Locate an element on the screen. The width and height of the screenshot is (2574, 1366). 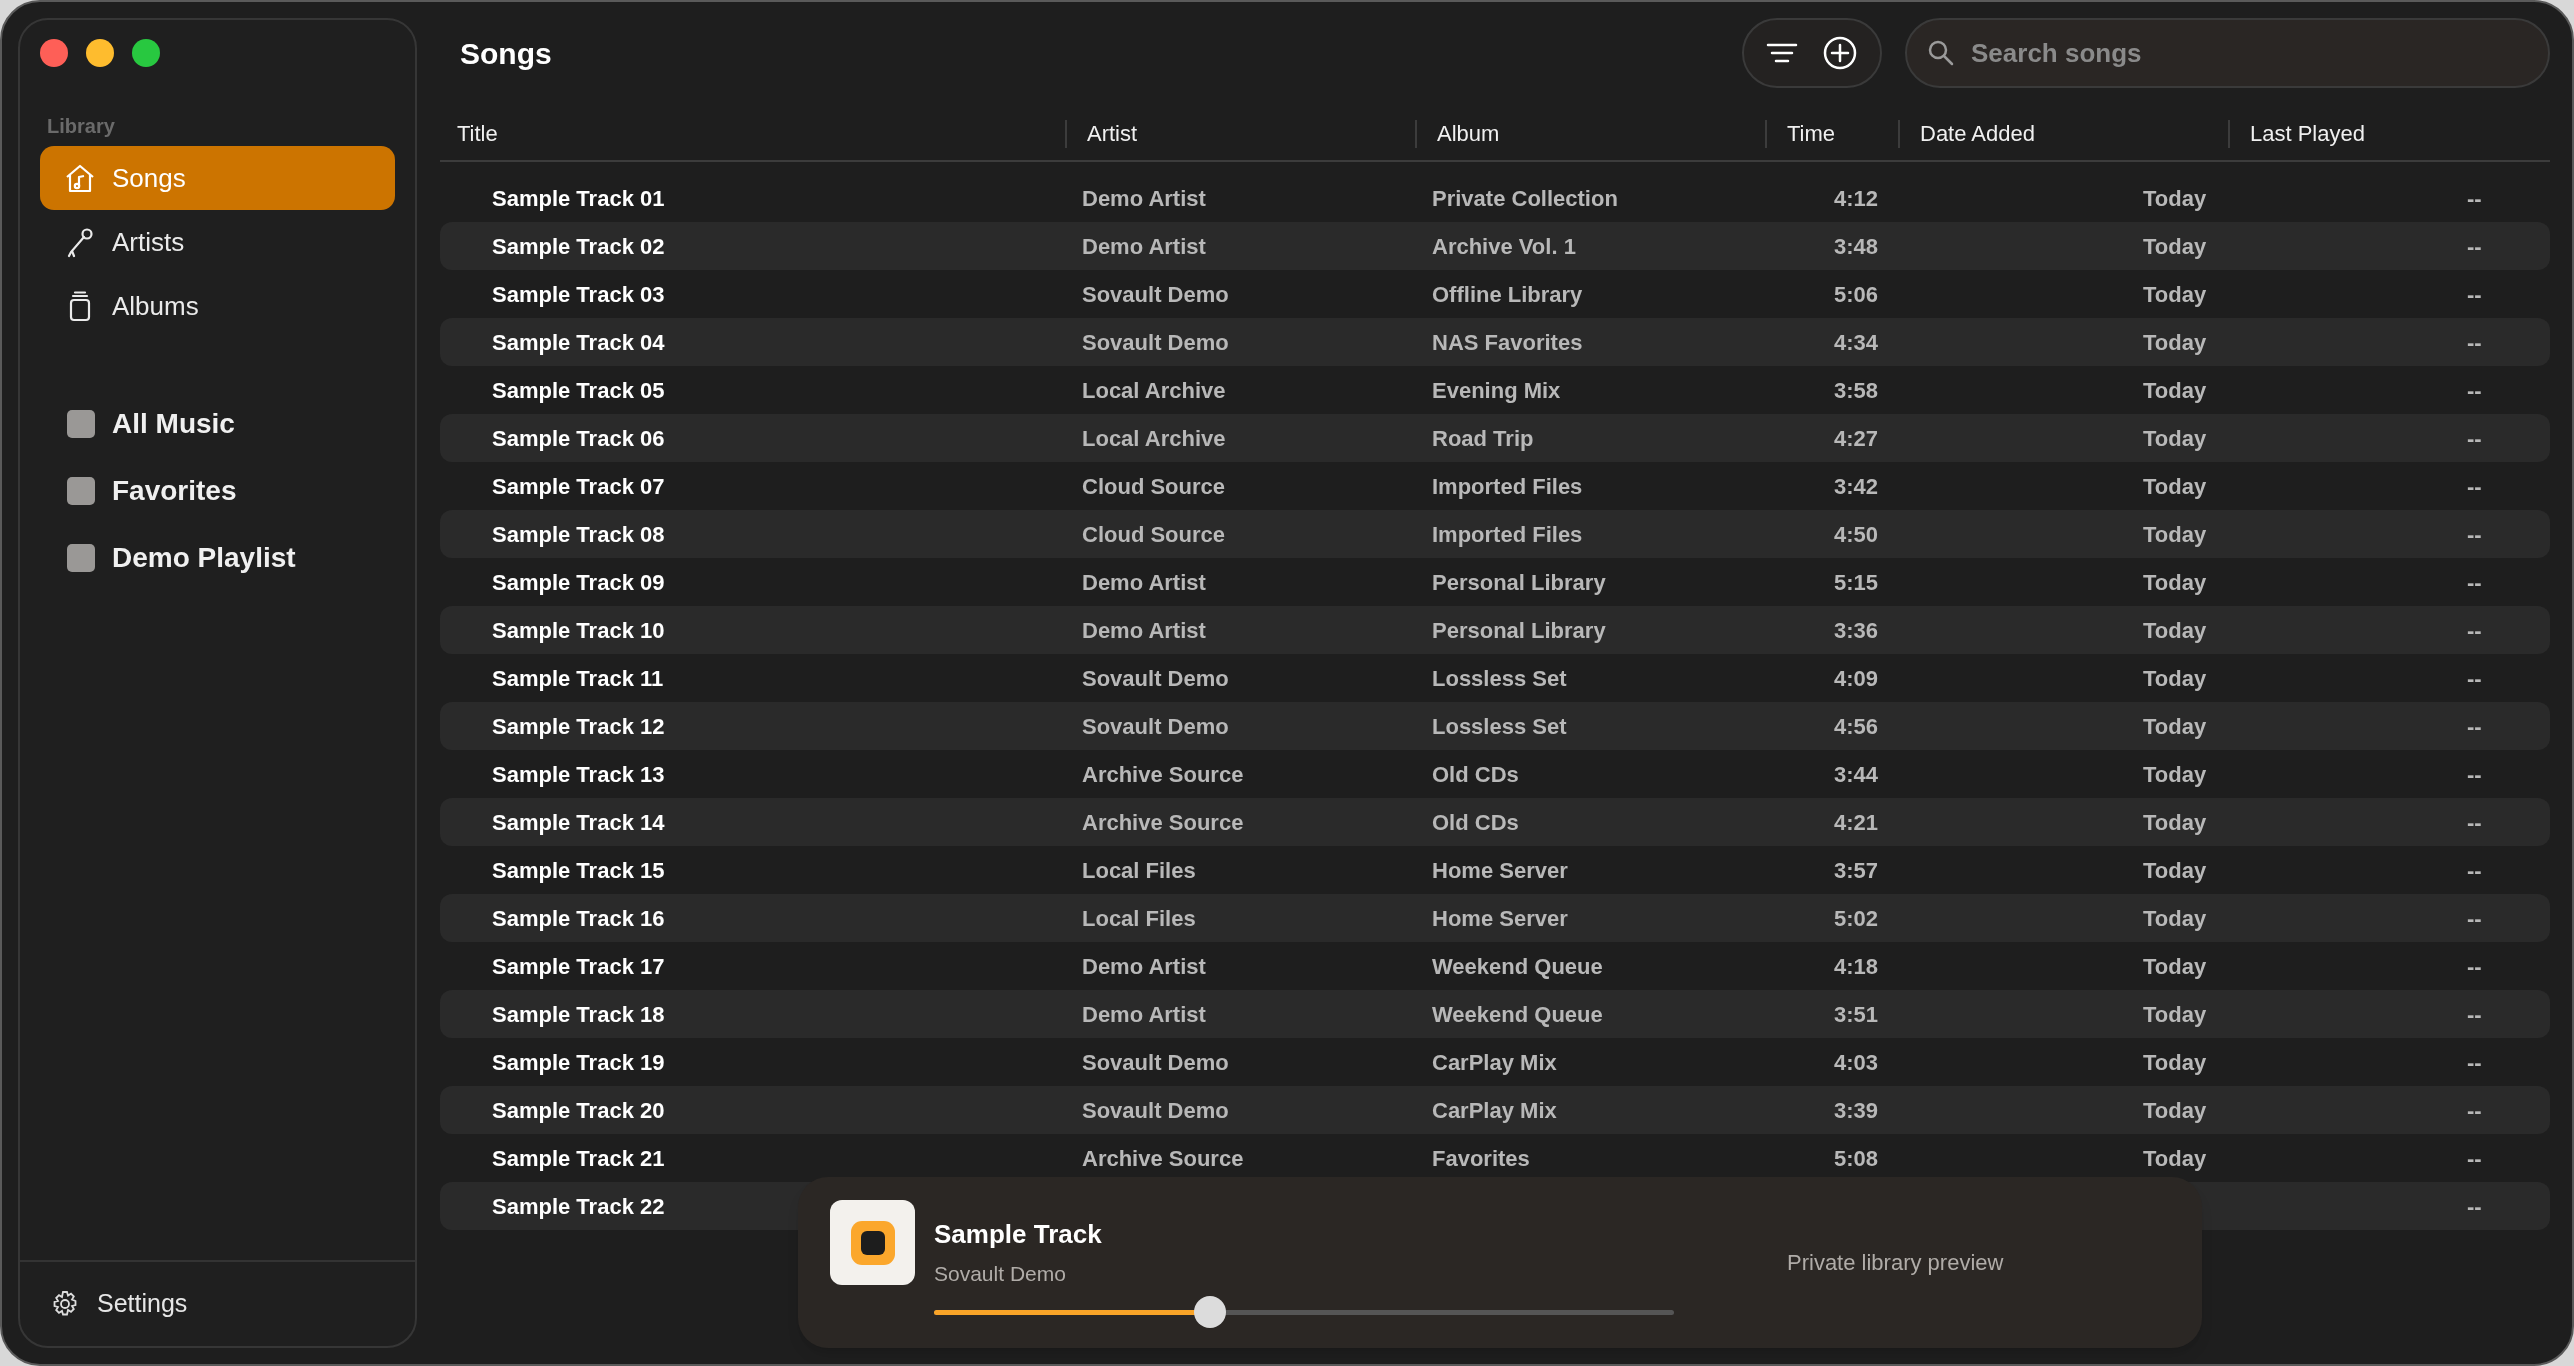
table-cell: Sample Track 14 is located at coordinates (578, 822).